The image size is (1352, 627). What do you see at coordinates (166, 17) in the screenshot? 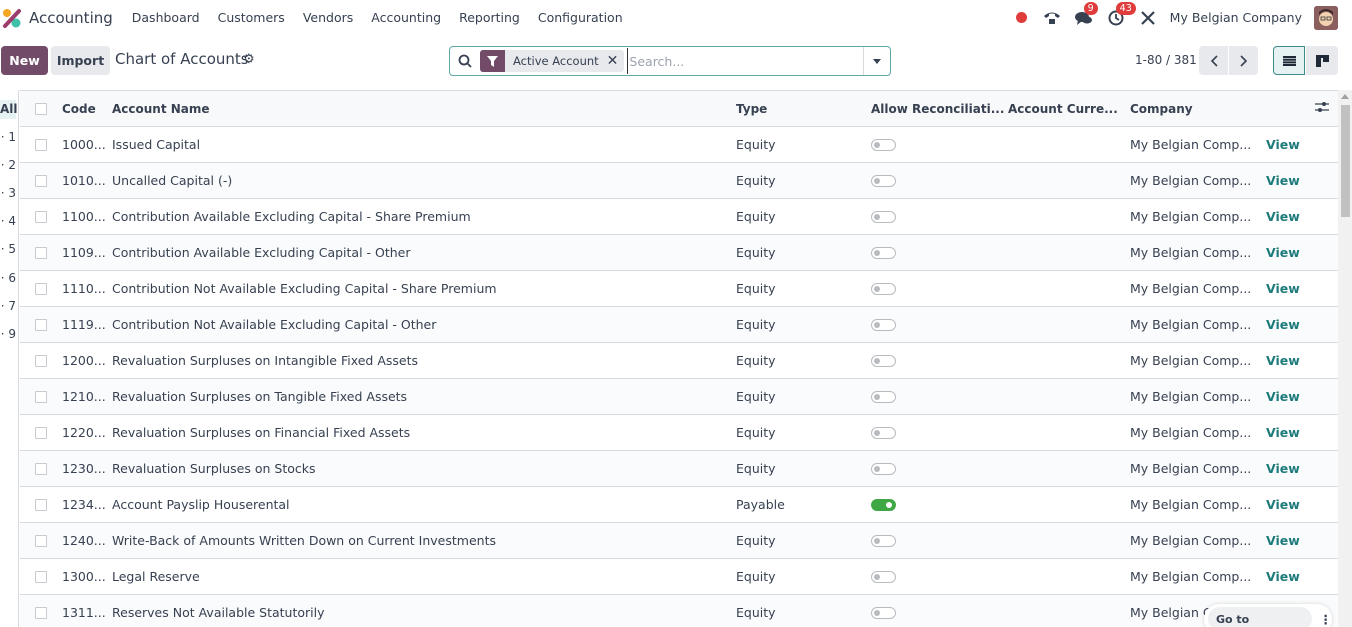
I see `menu-dashboard: Dashboard` at bounding box center [166, 17].